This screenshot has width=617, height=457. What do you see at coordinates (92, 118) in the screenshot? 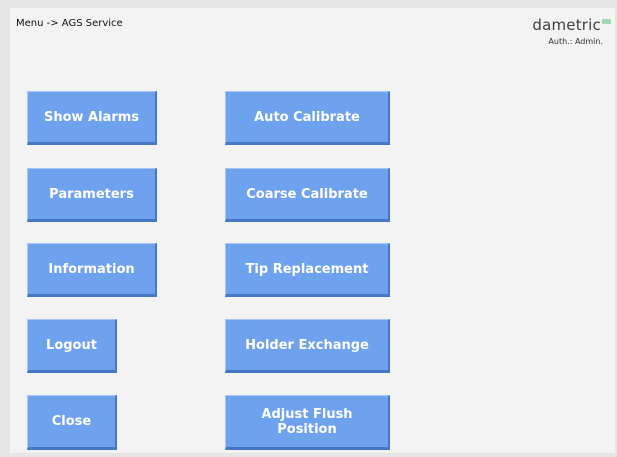
I see `show-alarms-button: Show Alarms` at bounding box center [92, 118].